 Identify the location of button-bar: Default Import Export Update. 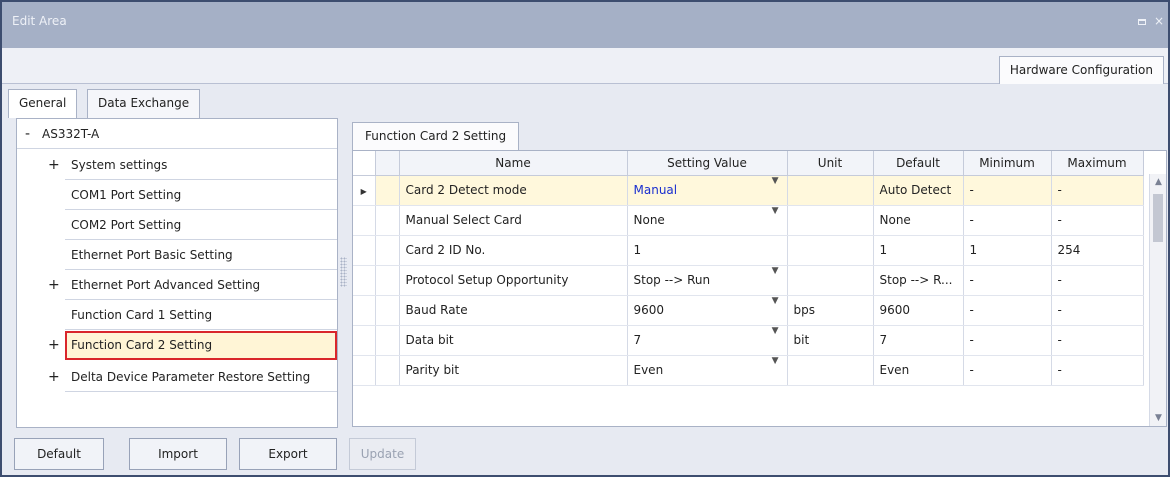
(585, 455).